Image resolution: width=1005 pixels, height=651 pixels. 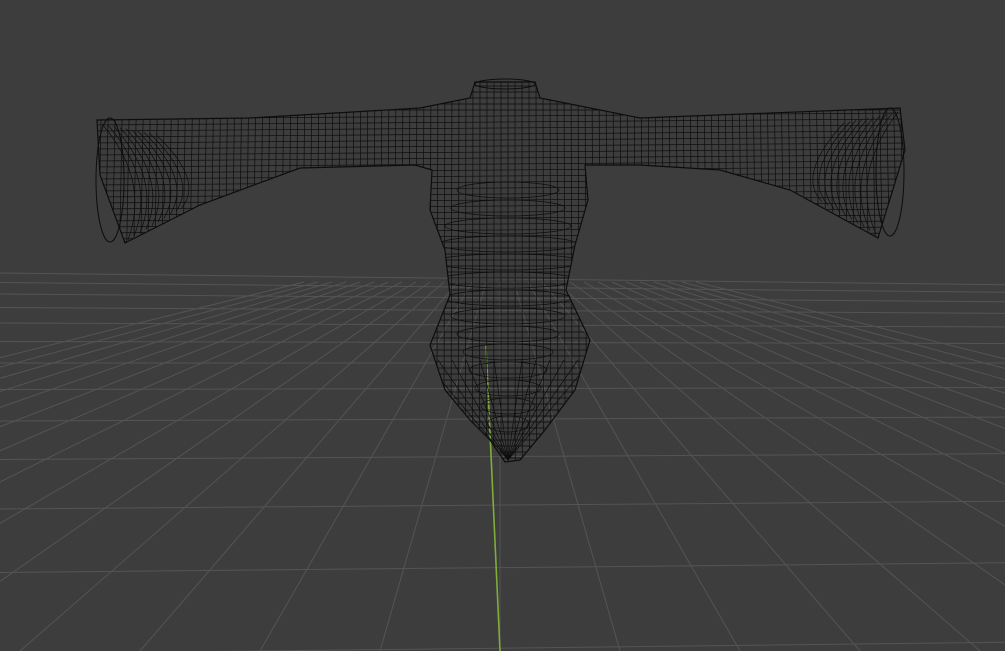 I want to click on mesh-edge-curve, so click(x=858, y=168).